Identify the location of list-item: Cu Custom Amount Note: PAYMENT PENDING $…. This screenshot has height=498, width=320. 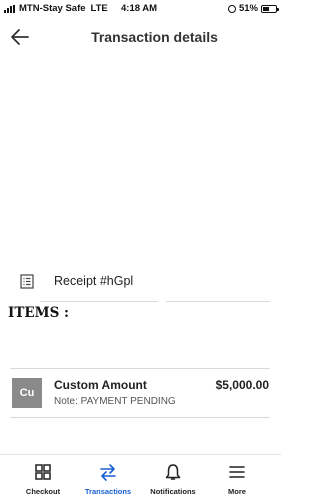
(140, 393).